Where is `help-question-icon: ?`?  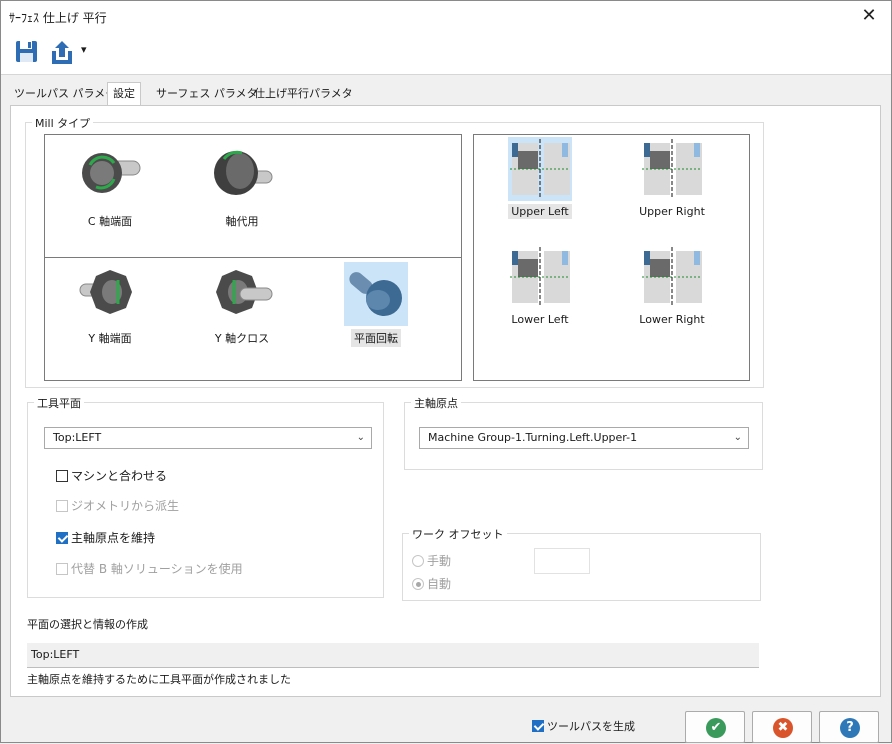 help-question-icon: ? is located at coordinates (850, 728).